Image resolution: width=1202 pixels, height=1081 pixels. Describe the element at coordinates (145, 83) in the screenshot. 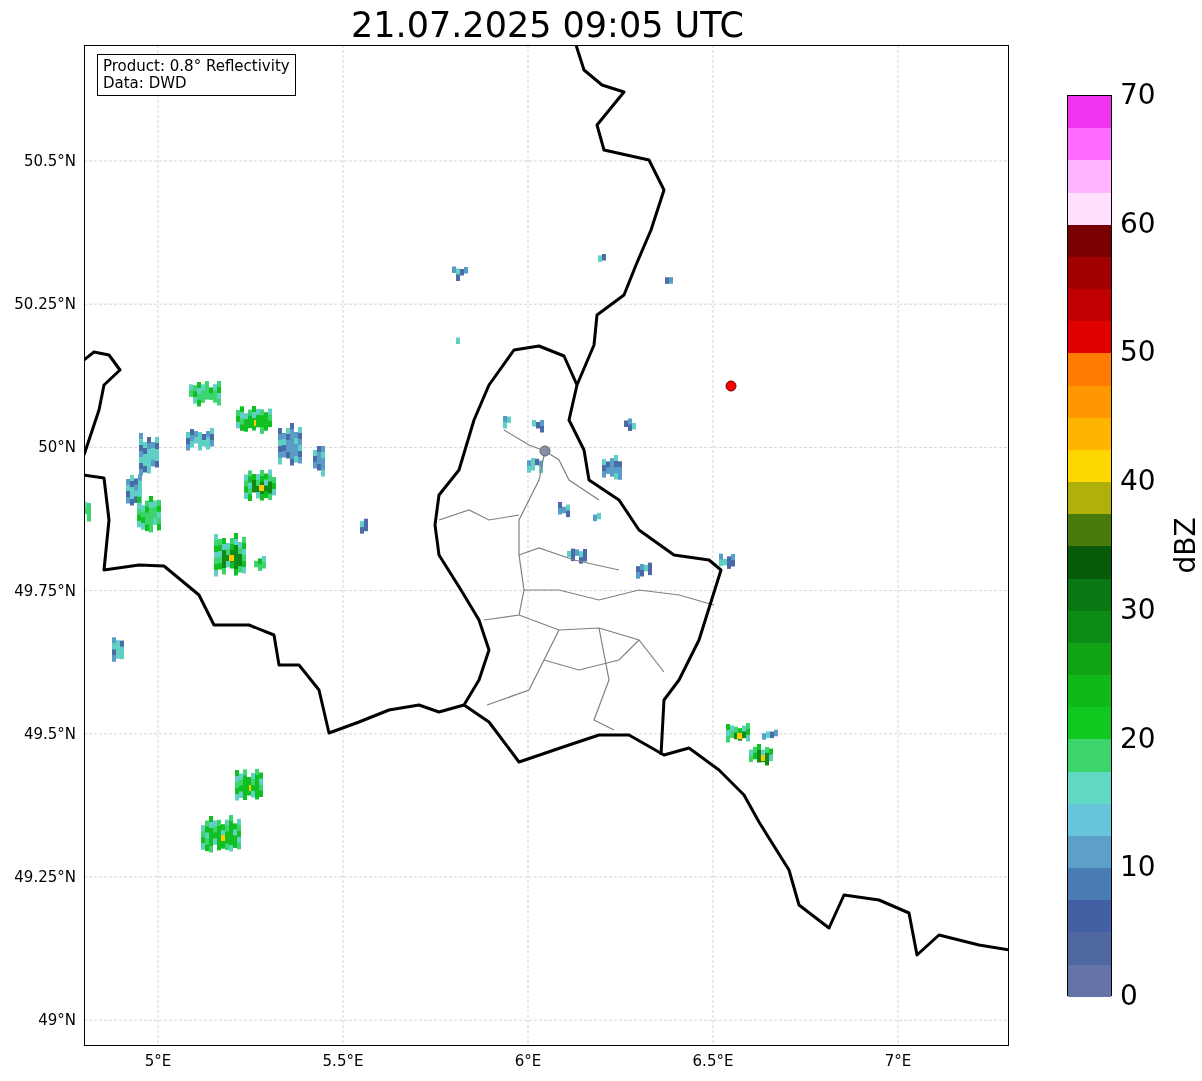

I see `annotation-text: Data: DWD` at that location.